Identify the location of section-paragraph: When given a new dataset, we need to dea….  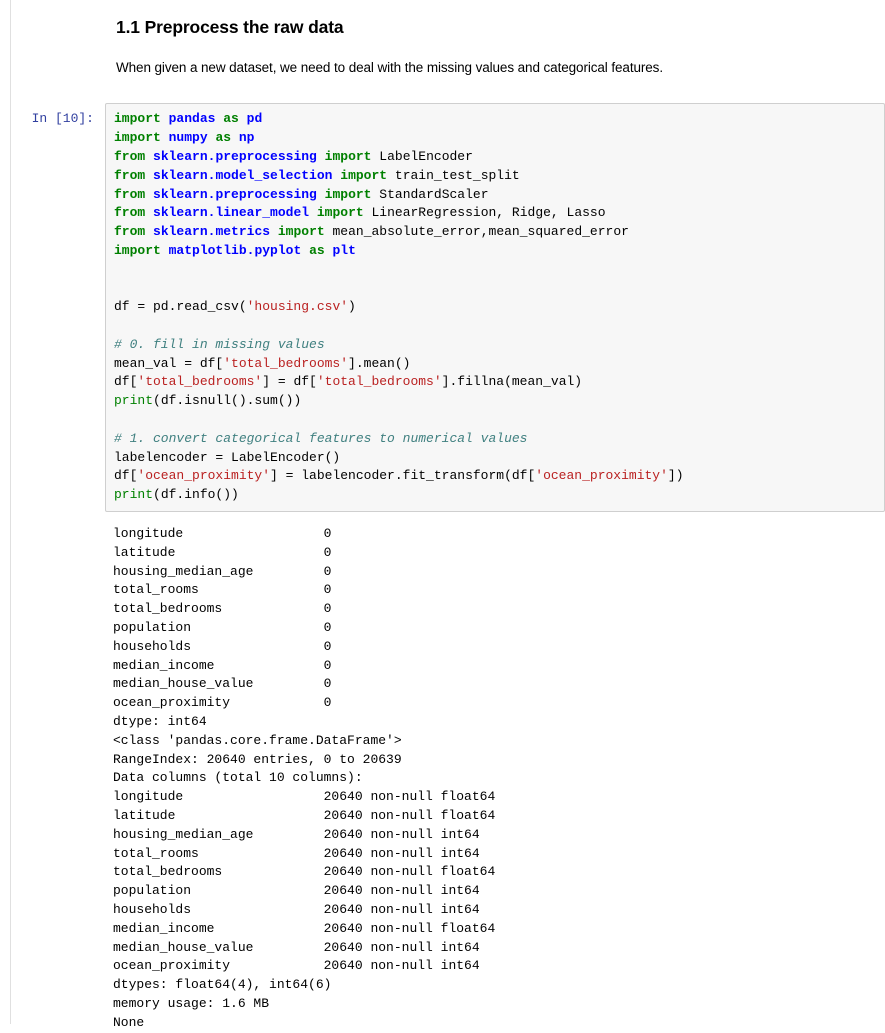
(389, 67).